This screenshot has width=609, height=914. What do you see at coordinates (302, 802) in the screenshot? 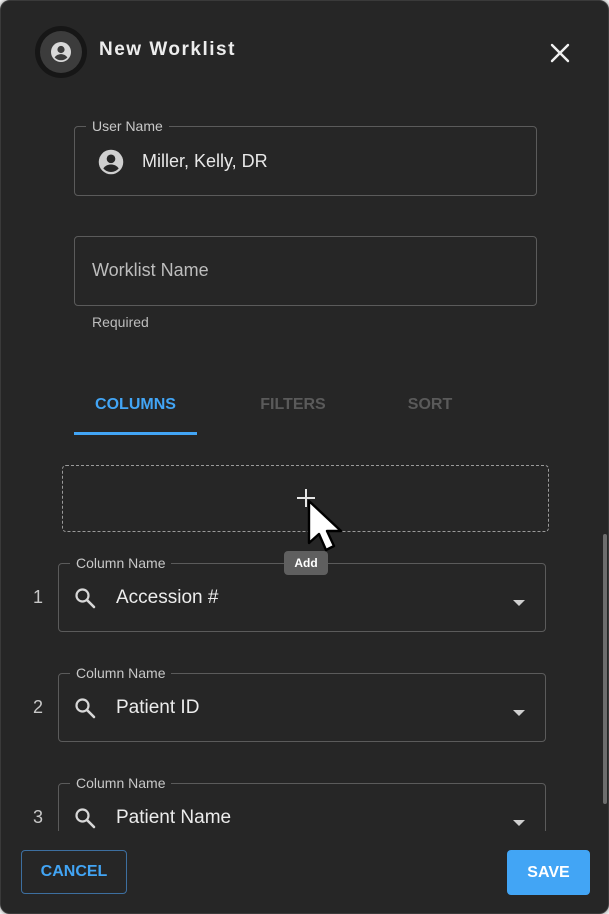
I see `column-select: Column Name Patient Name` at bounding box center [302, 802].